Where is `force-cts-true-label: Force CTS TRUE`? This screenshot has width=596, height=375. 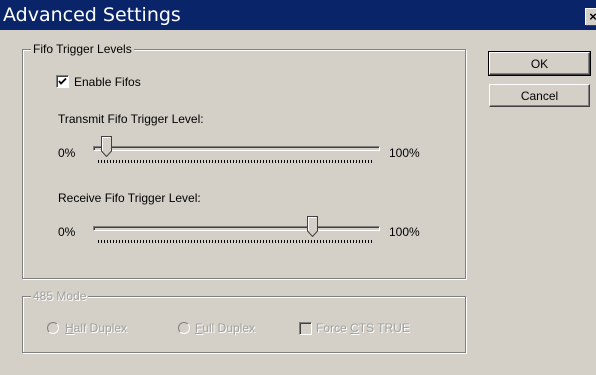
force-cts-true-label: Force CTS TRUE is located at coordinates (363, 328).